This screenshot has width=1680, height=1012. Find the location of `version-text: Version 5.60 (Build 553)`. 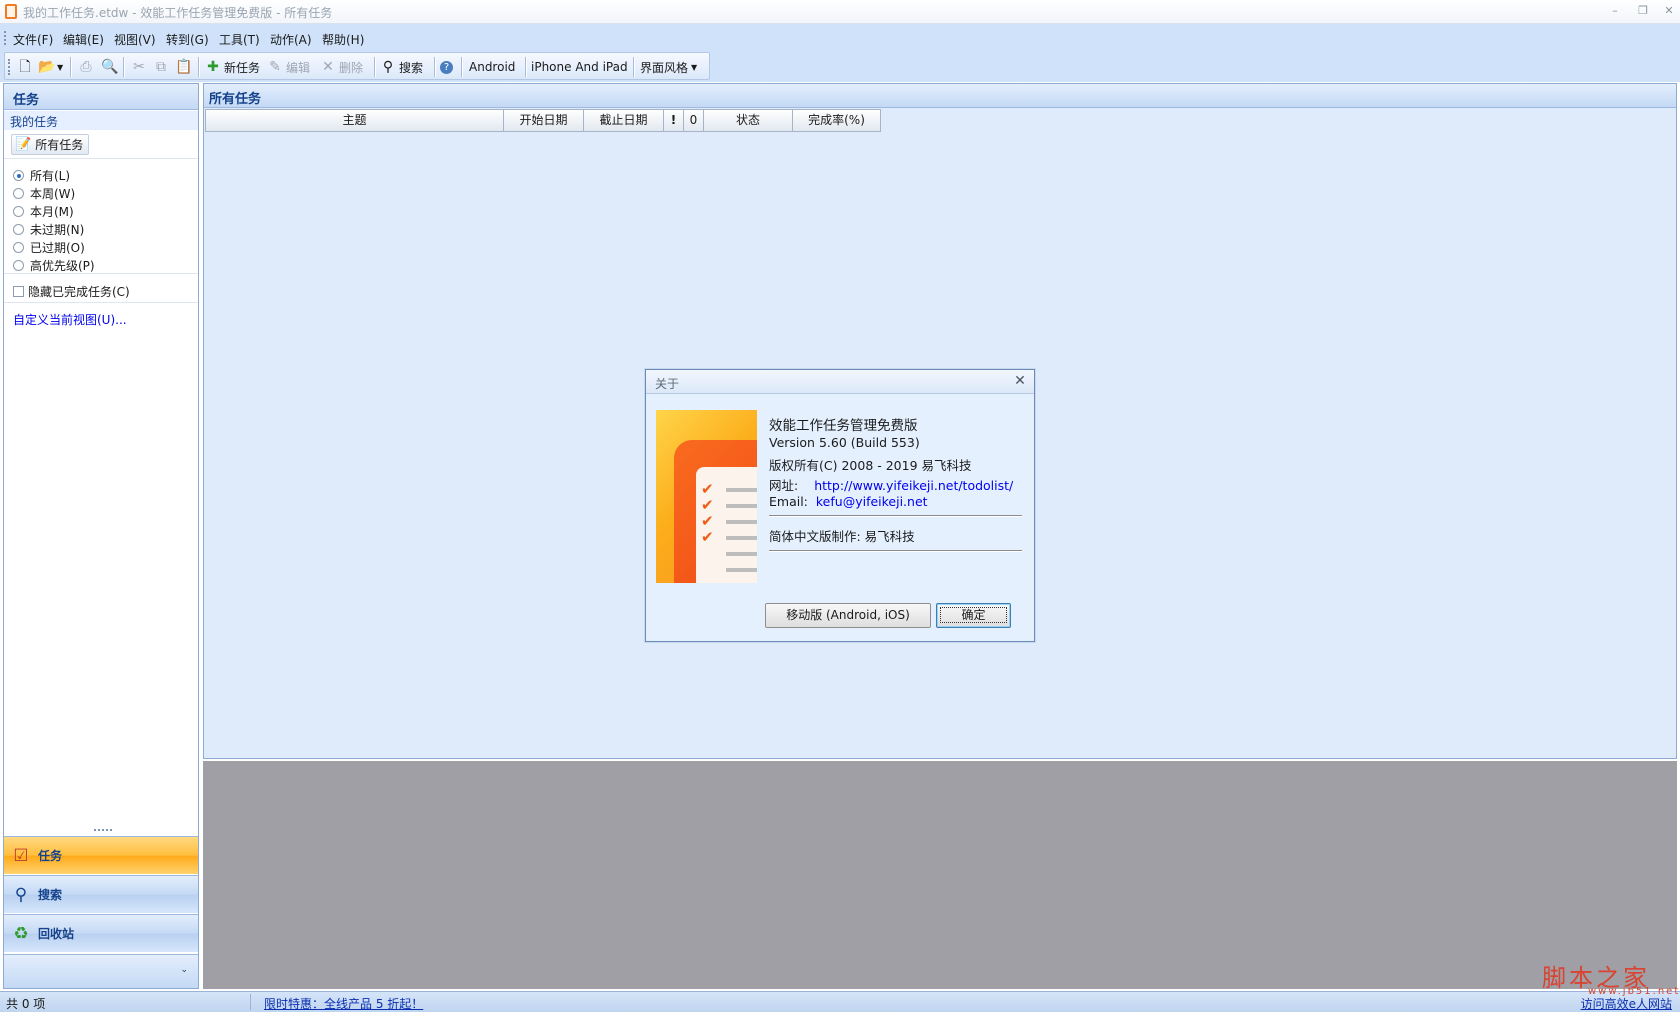

version-text: Version 5.60 (Build 553) is located at coordinates (844, 442).